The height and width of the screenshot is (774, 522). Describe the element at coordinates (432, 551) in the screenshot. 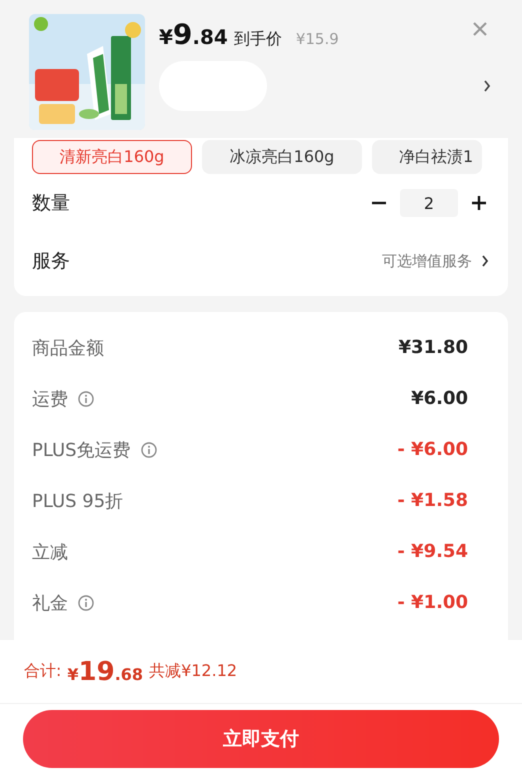

I see `fee-amount: - ¥9.54` at that location.